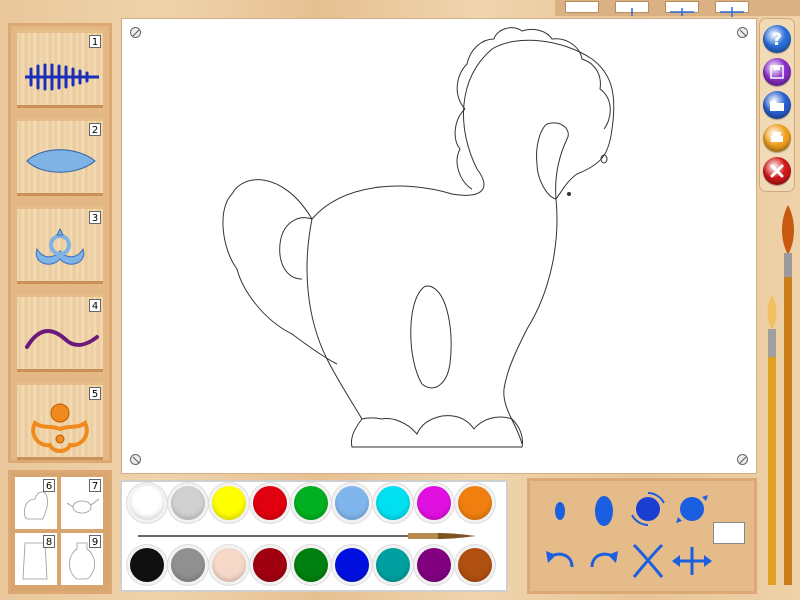  Describe the element at coordinates (95, 129) in the screenshot. I see `stencil-number: 2` at that location.